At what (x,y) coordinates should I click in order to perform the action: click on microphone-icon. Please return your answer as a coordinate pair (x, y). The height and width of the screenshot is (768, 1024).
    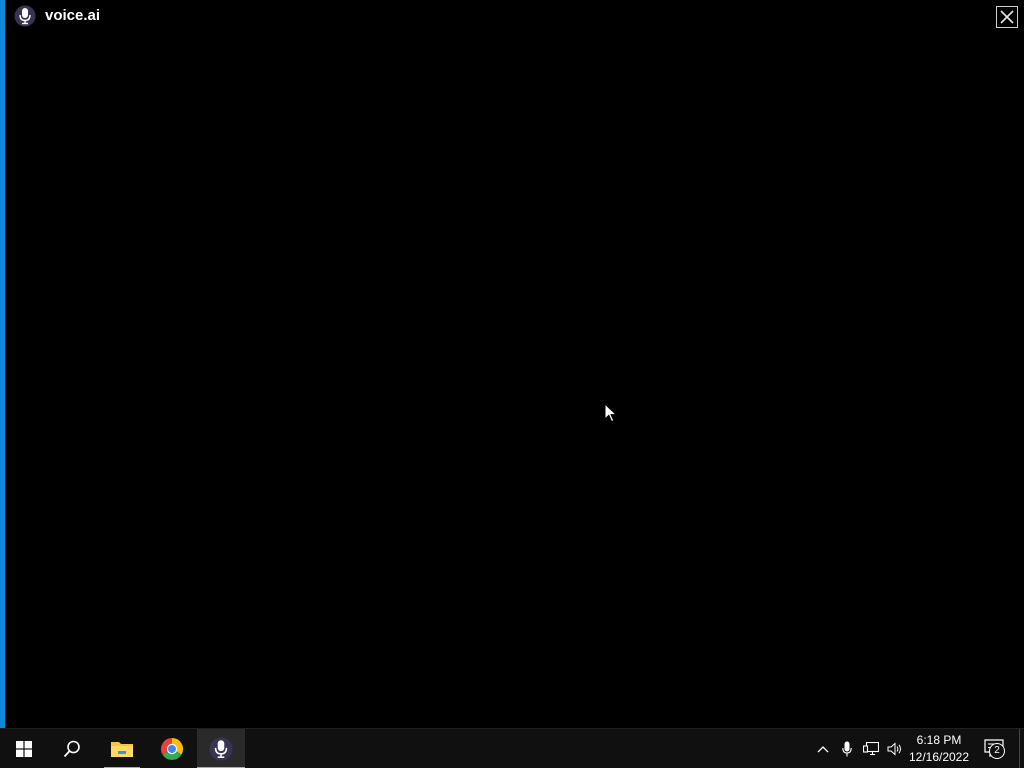
    Looking at the image, I should click on (221, 749).